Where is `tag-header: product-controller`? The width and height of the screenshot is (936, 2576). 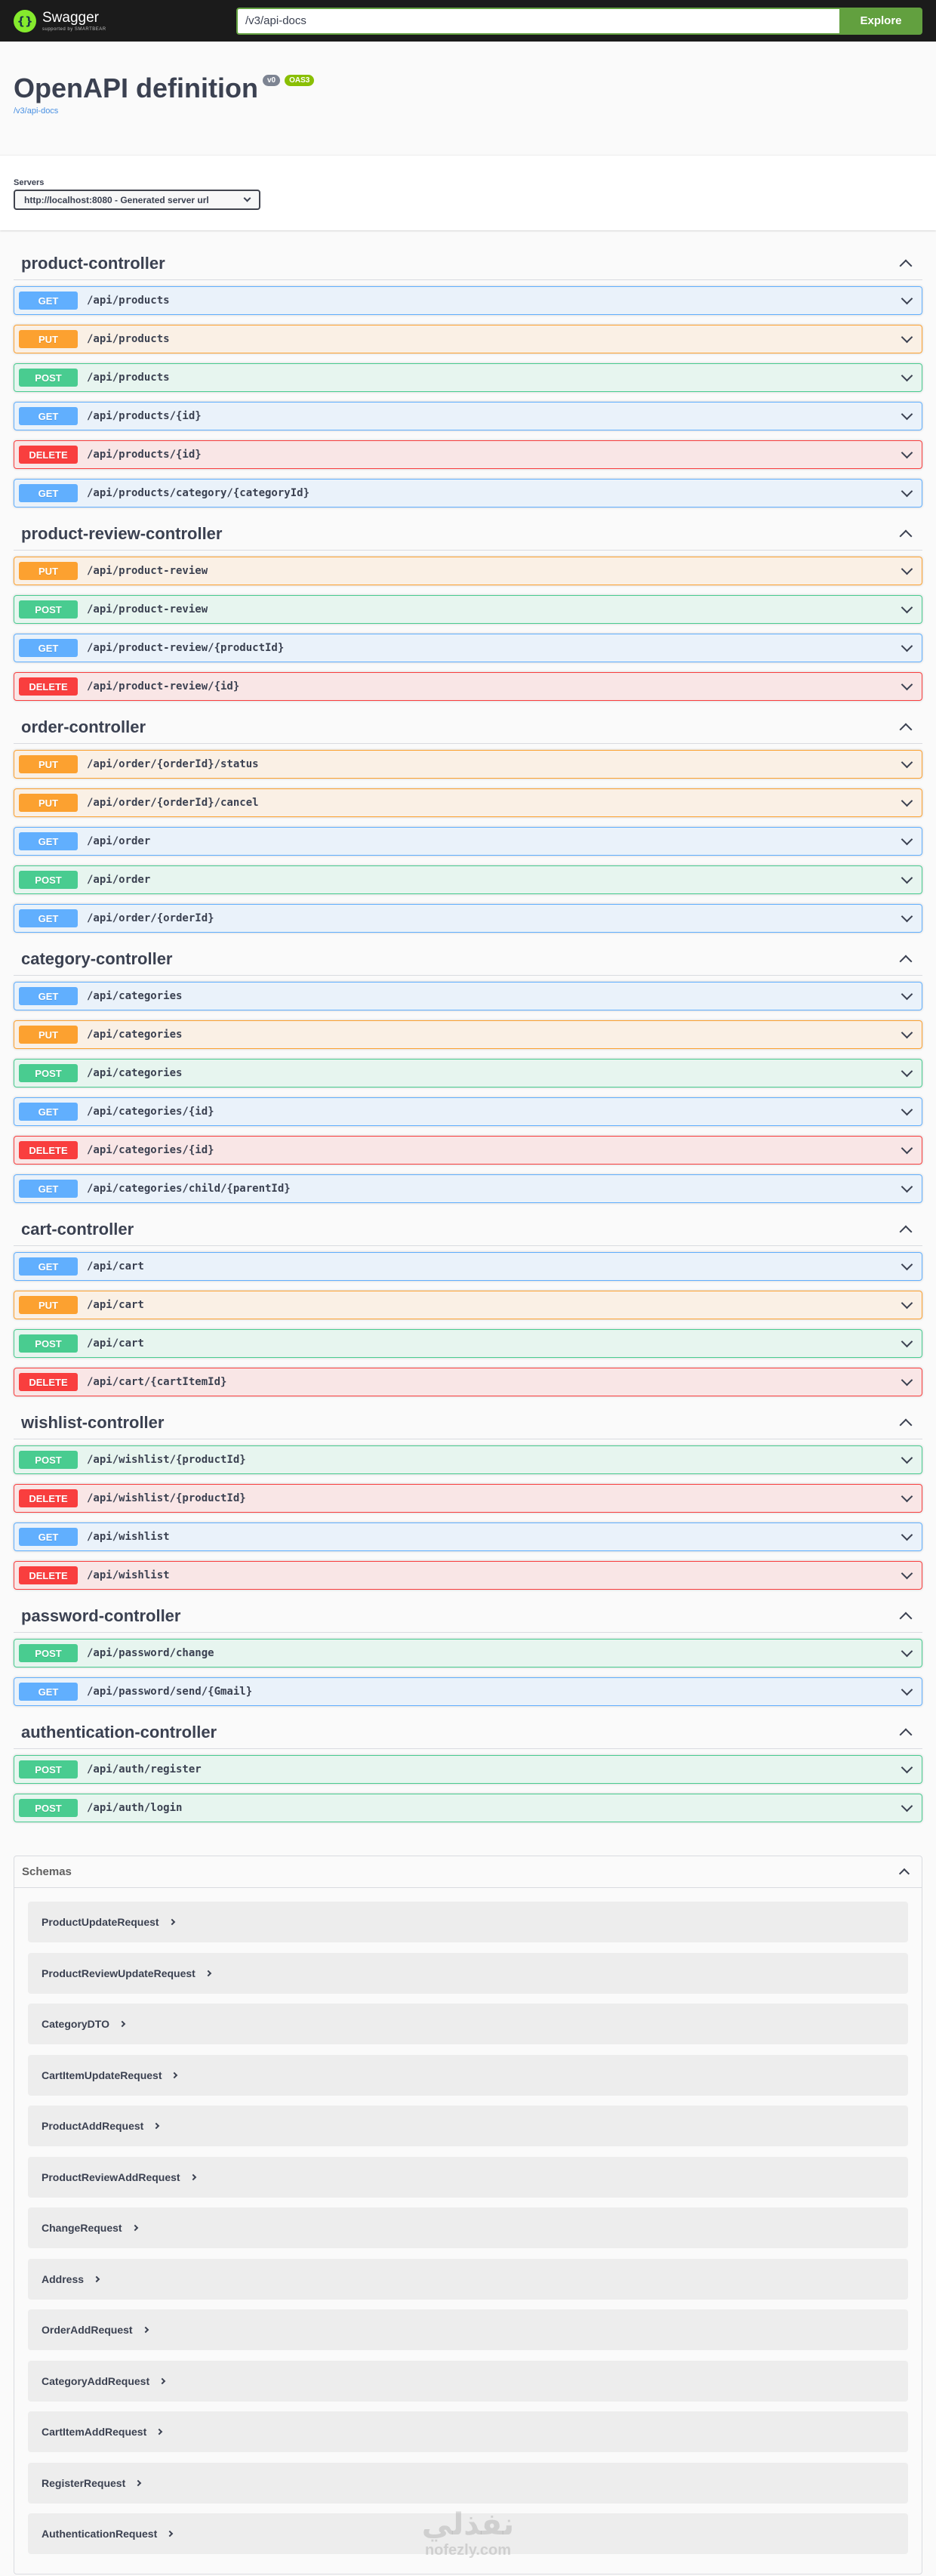 tag-header: product-controller is located at coordinates (468, 263).